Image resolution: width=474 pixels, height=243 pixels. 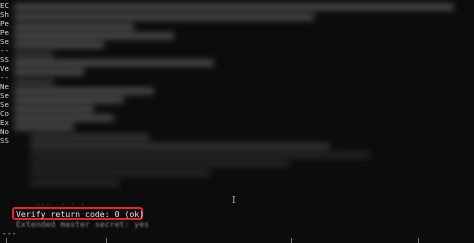 I want to click on prefix-line-14: Ex, so click(x=4, y=122).